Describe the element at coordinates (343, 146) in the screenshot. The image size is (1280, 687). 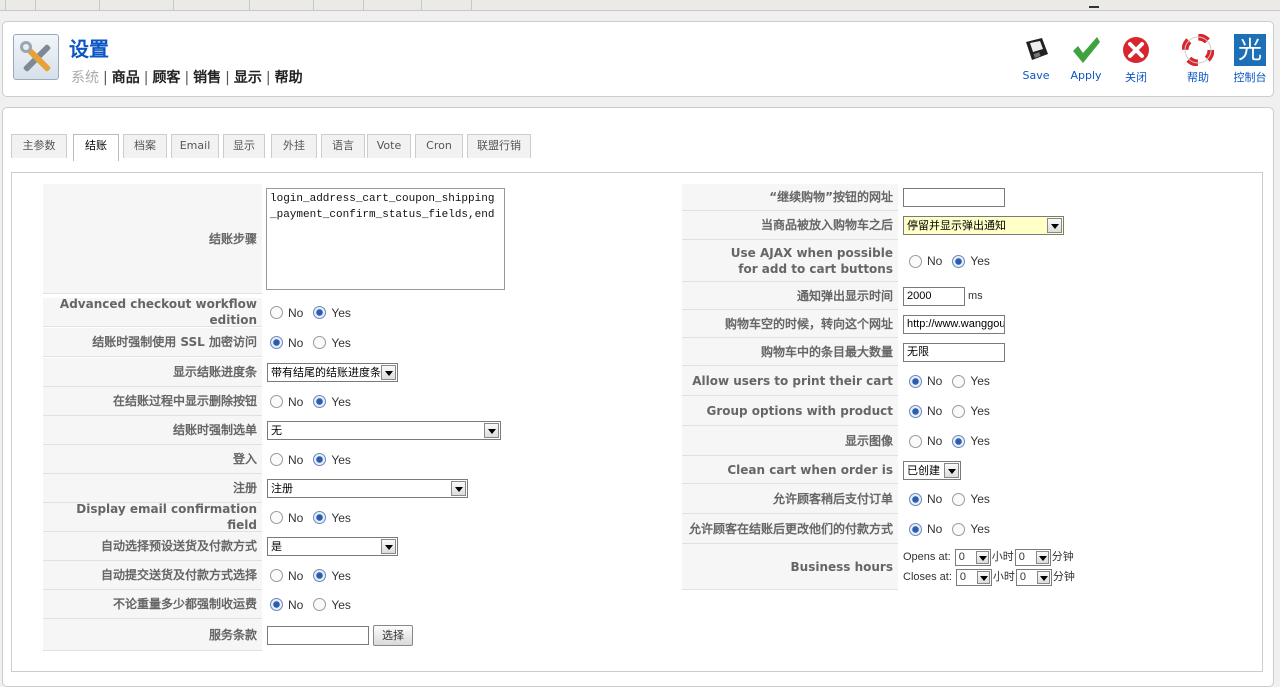
I see `tab-language: 语言` at that location.